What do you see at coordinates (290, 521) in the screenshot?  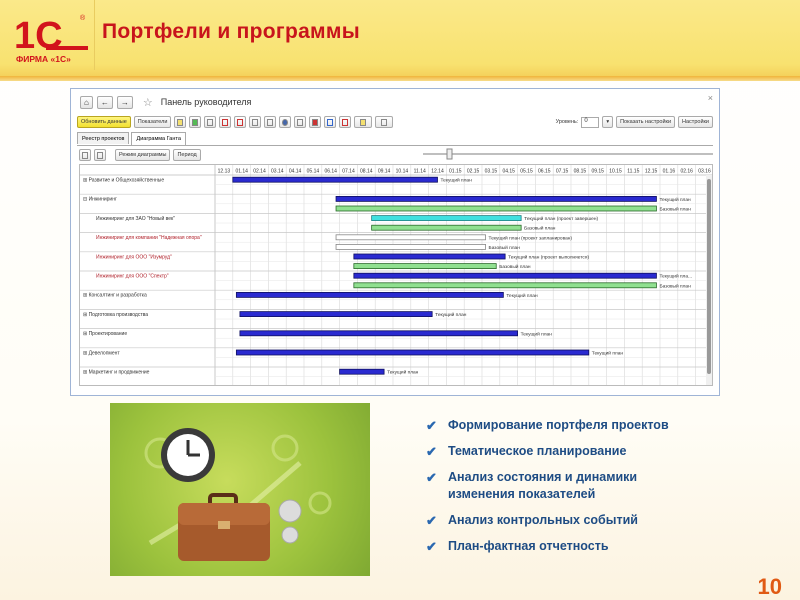 I see `gear-icon-silver` at bounding box center [290, 521].